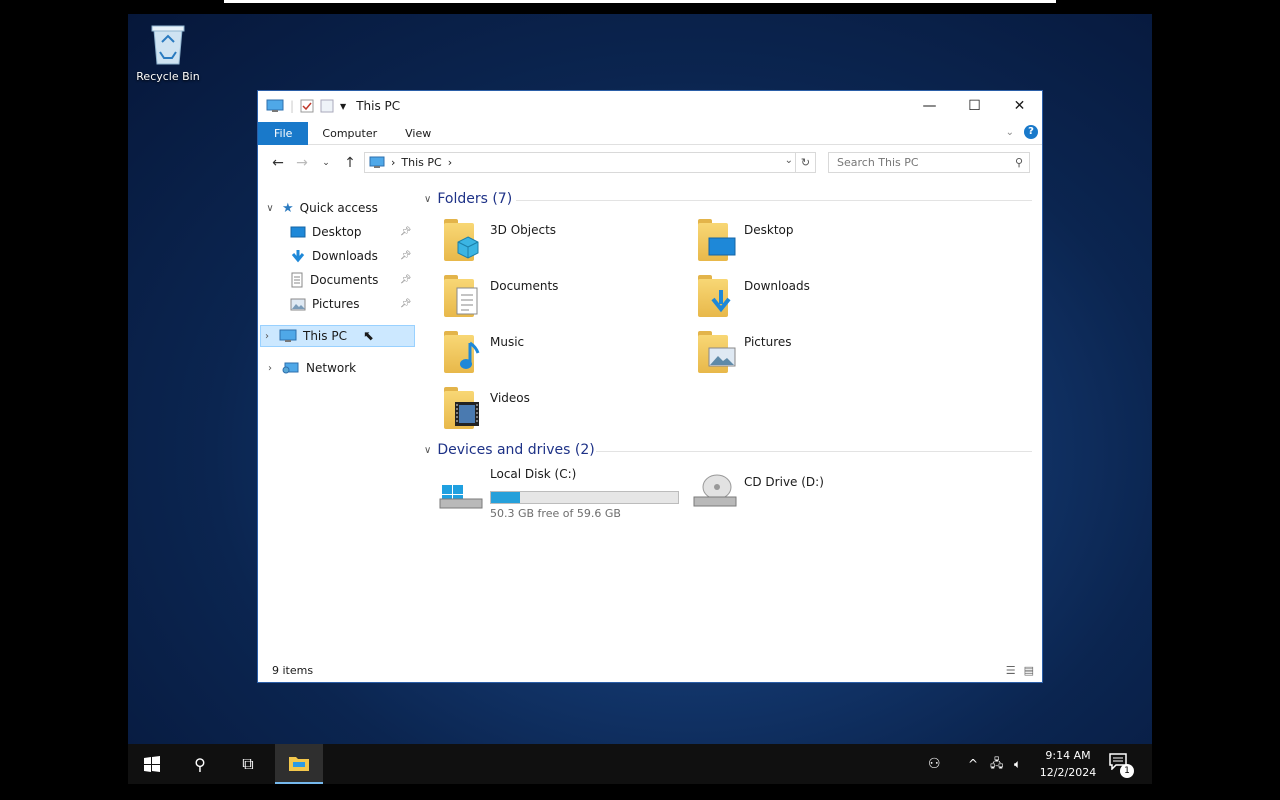 The height and width of the screenshot is (800, 1280). Describe the element at coordinates (640, 764) in the screenshot. I see `taskbar: ⚲ ⧉ ⚇ ^ 🖧︎ 🔈︎ 9:14 AM 12/2/2024 1` at that location.